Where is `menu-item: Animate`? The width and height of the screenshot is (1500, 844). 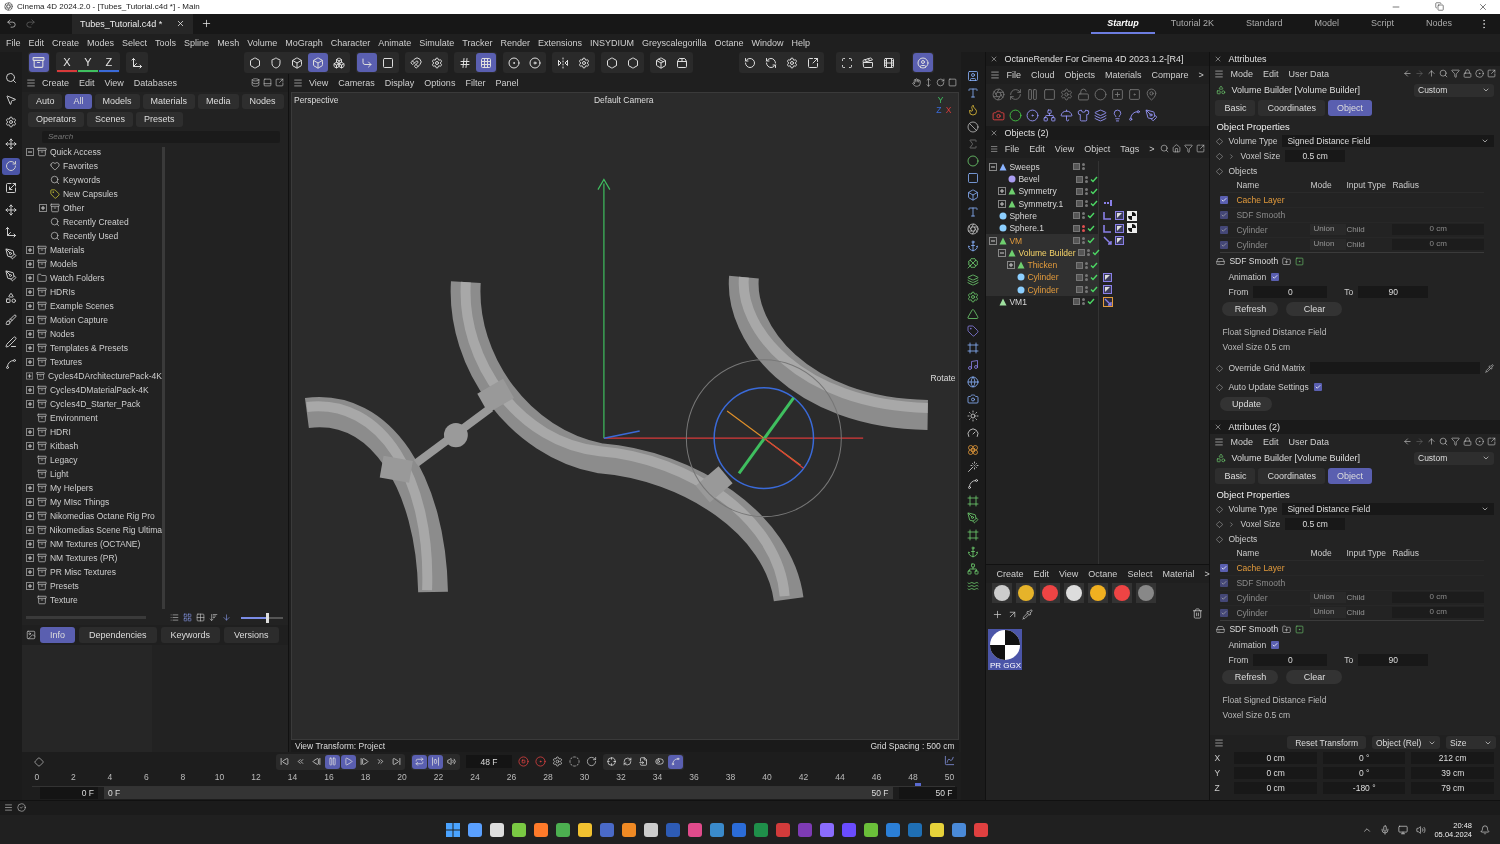
menu-item: Animate is located at coordinates (395, 42).